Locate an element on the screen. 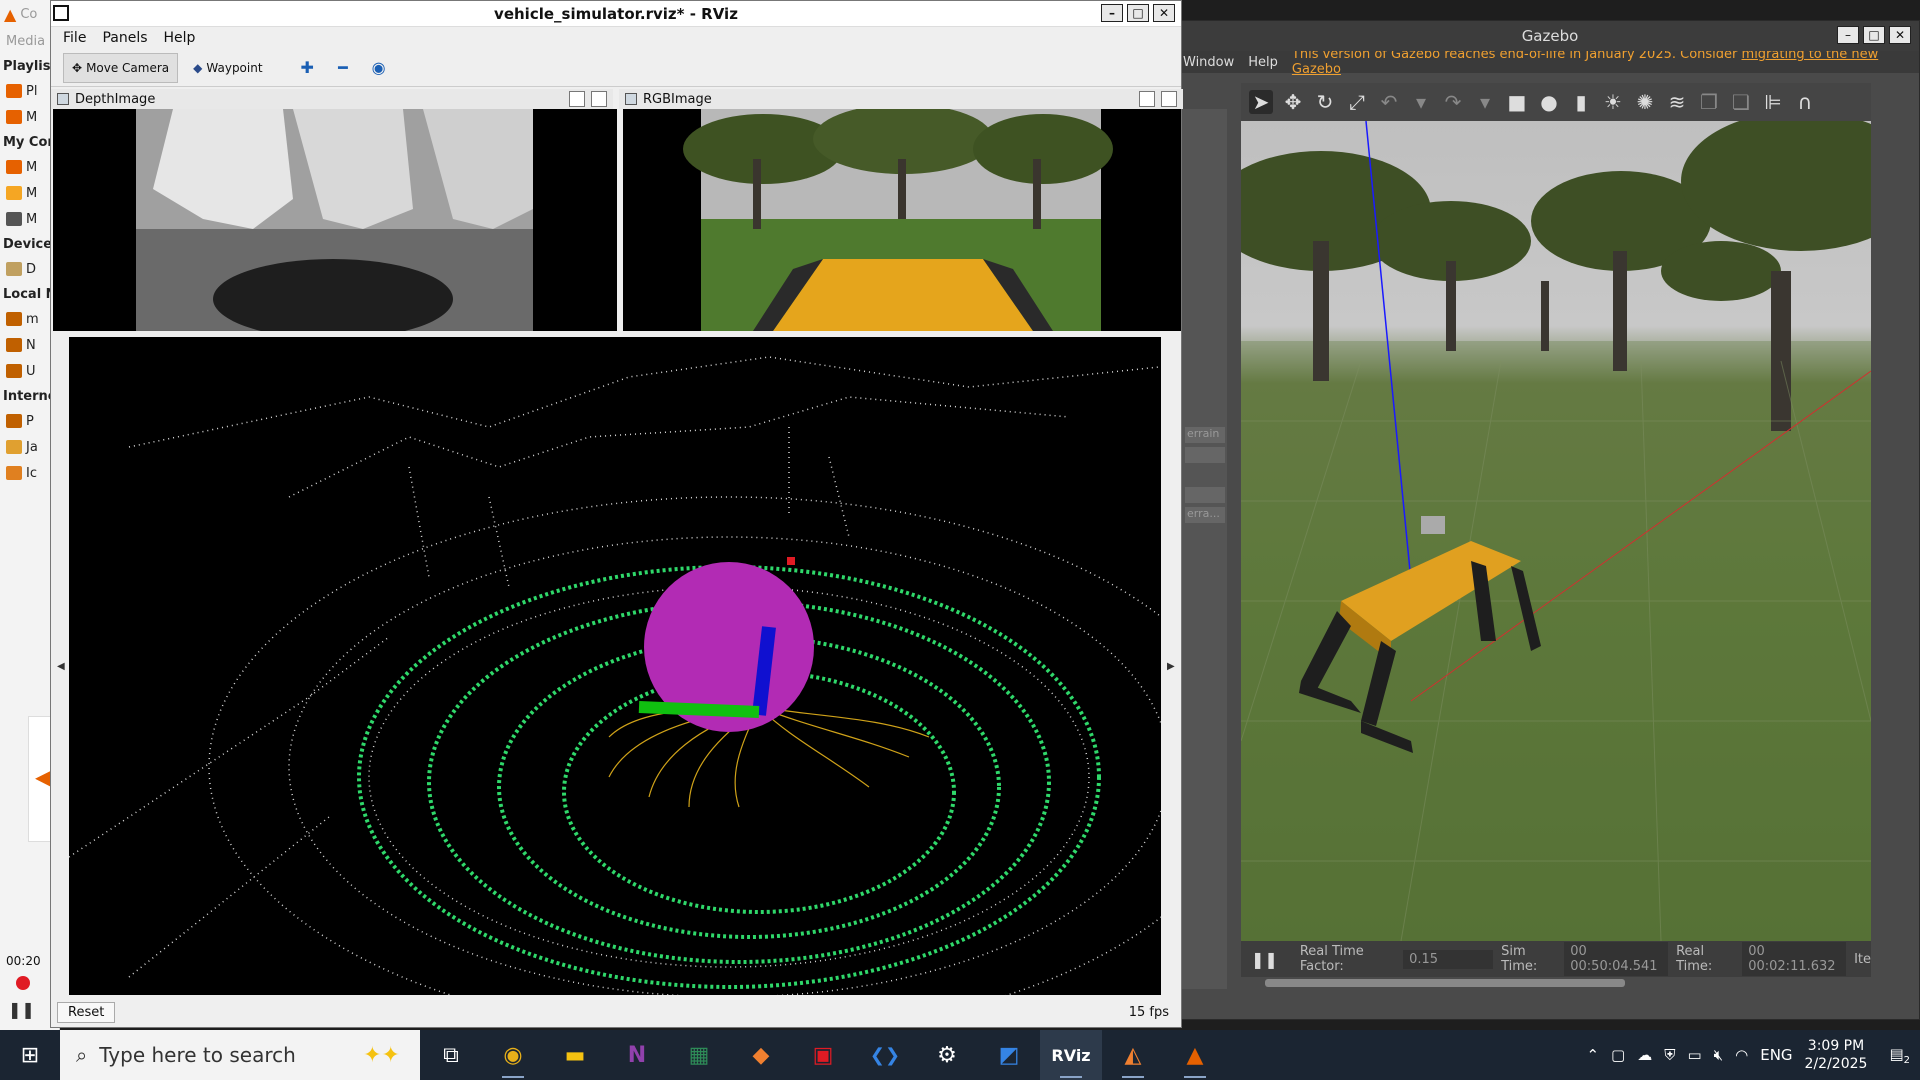  move-camera-label: Move Camera is located at coordinates (128, 67).